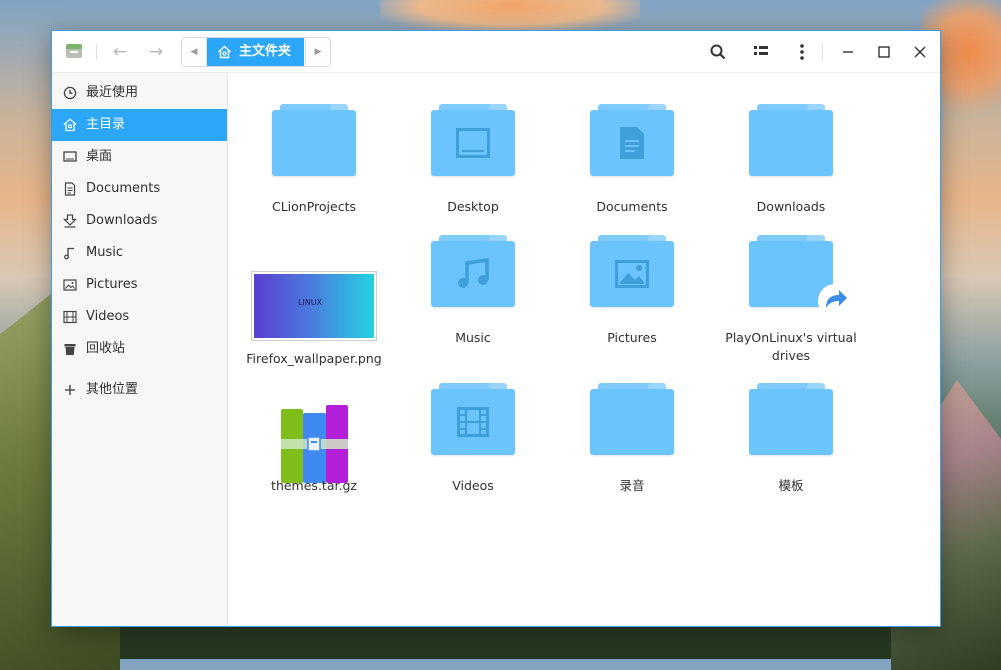 This screenshot has width=1001, height=670. I want to click on sidebar-item-trash: 回收站, so click(139, 349).